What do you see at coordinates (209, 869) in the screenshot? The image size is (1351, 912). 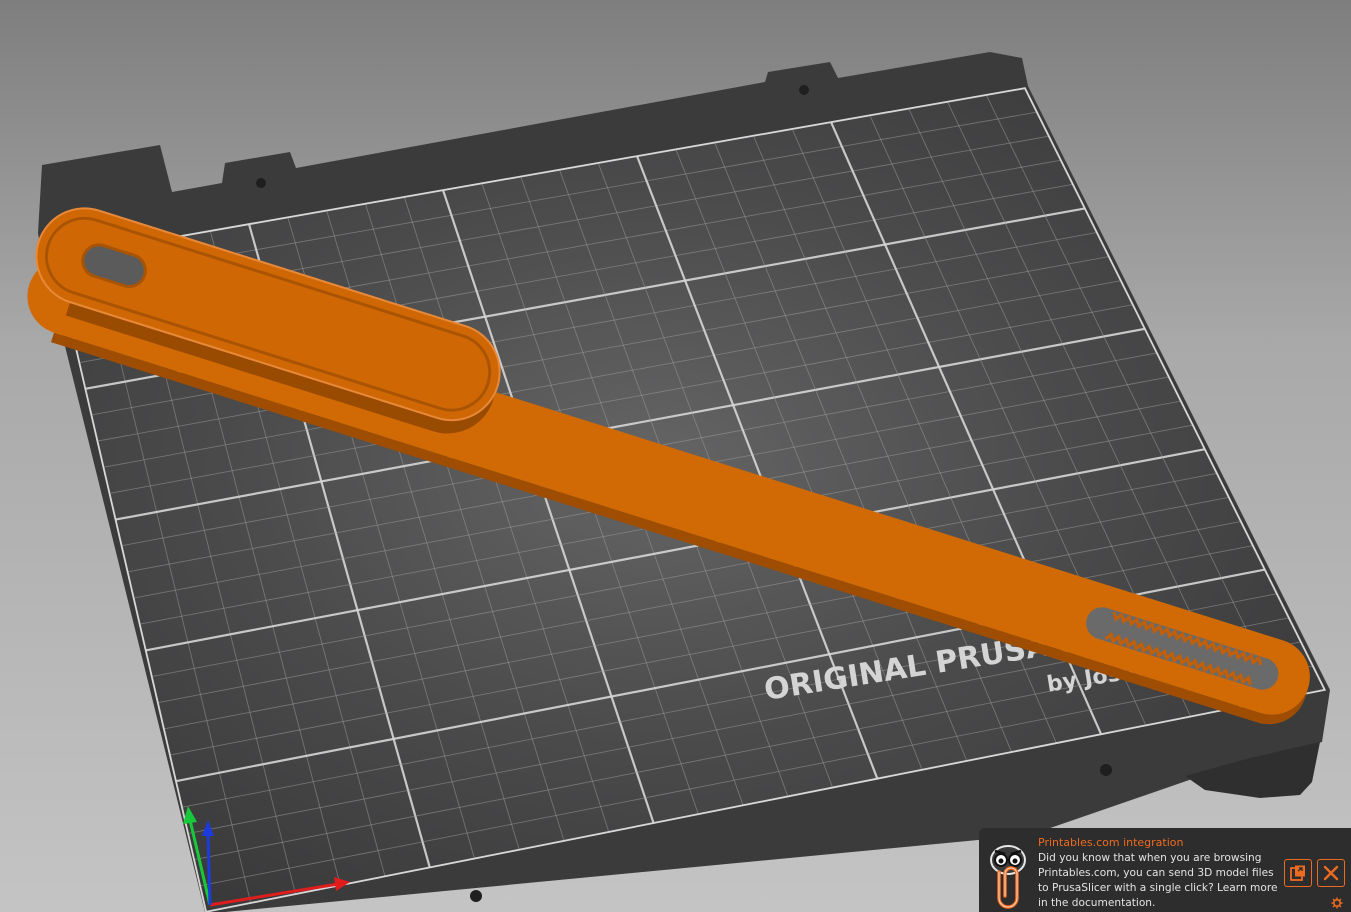 I see `axis-z` at bounding box center [209, 869].